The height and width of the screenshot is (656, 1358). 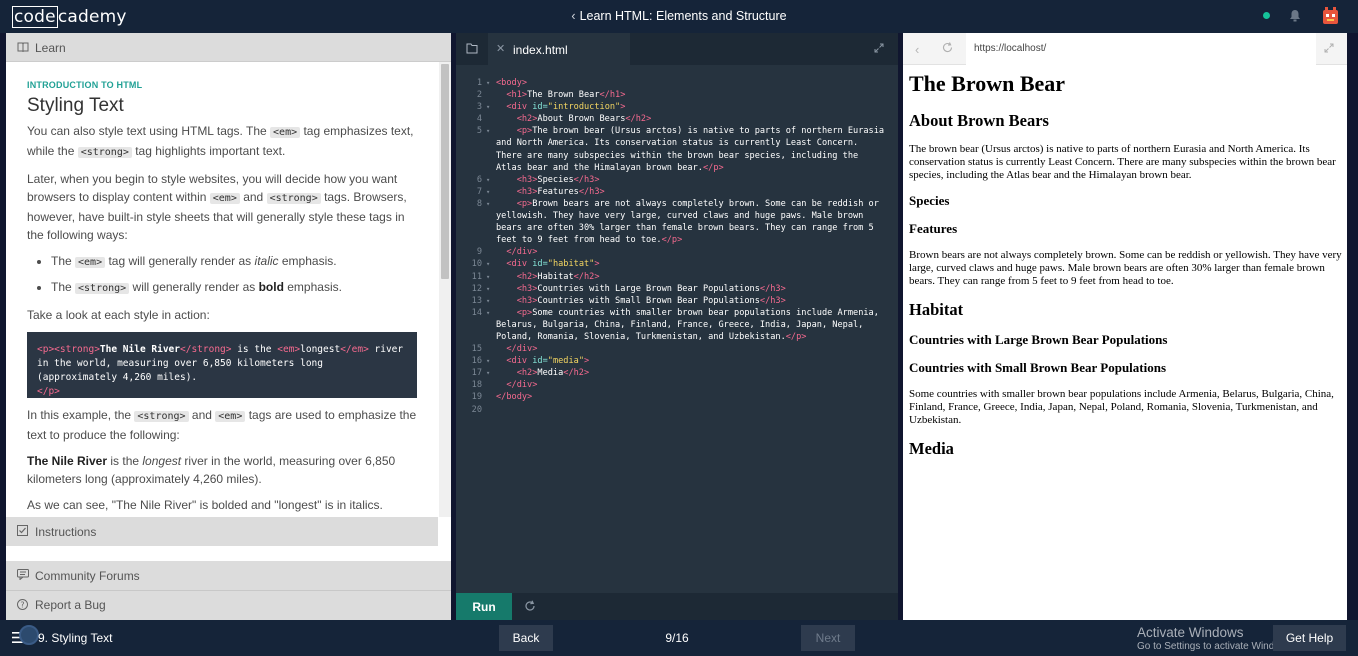 I want to click on tab-index-html: ✕ index.html, so click(x=559, y=49).